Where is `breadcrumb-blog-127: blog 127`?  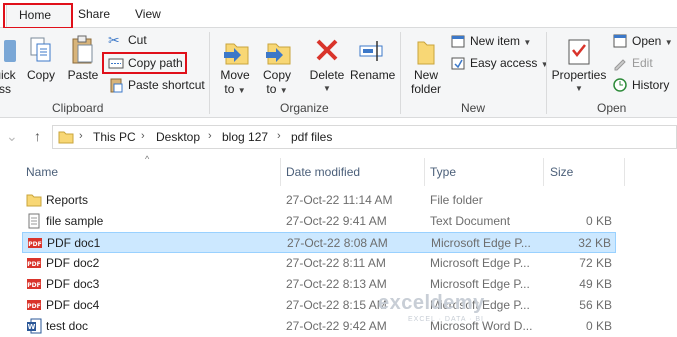
breadcrumb-blog-127: blog 127 is located at coordinates (245, 137).